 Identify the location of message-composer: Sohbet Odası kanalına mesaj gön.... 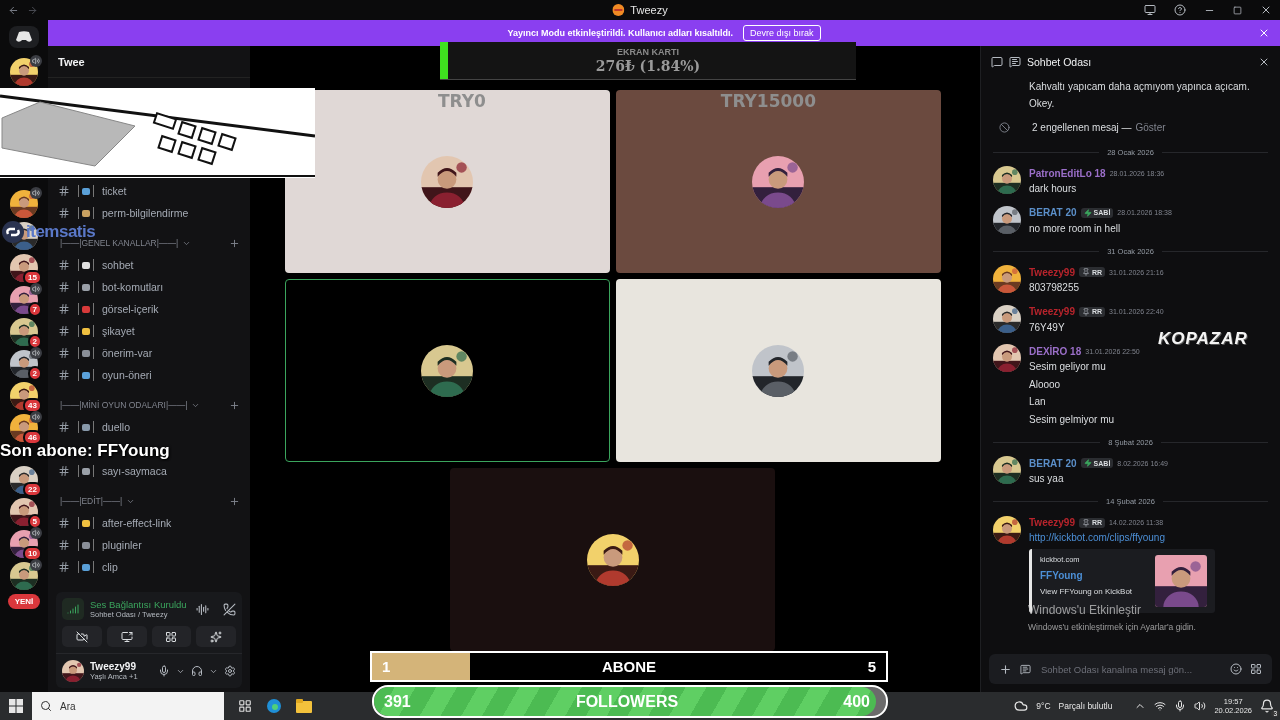
(1130, 669).